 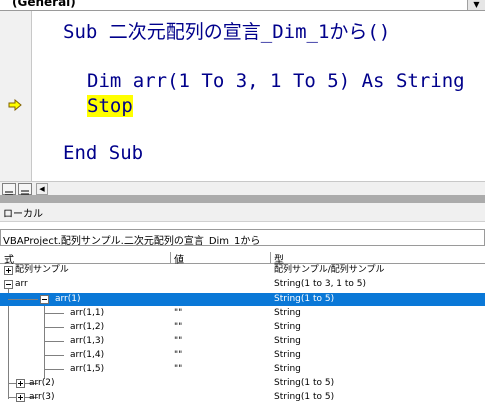 What do you see at coordinates (242, 212) in the screenshot?
I see `locals-window-titlebar: ローカル` at bounding box center [242, 212].